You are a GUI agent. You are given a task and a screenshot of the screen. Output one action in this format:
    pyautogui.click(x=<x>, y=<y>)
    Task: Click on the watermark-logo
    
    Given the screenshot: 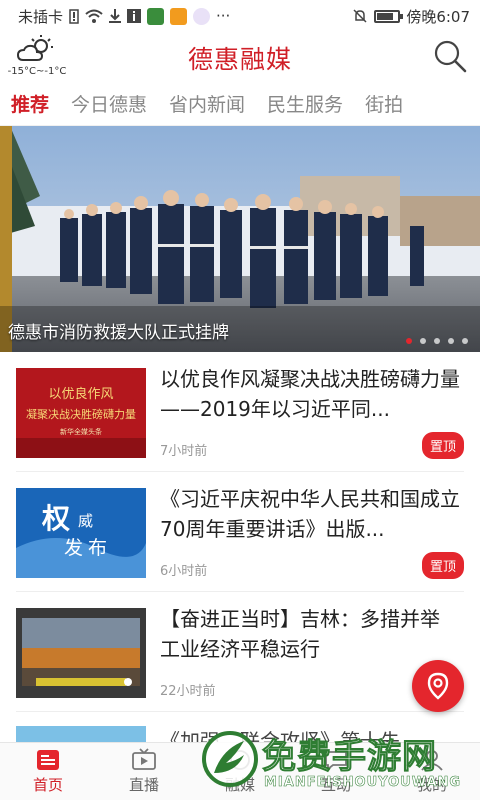 What is the action you would take?
    pyautogui.click(x=230, y=759)
    